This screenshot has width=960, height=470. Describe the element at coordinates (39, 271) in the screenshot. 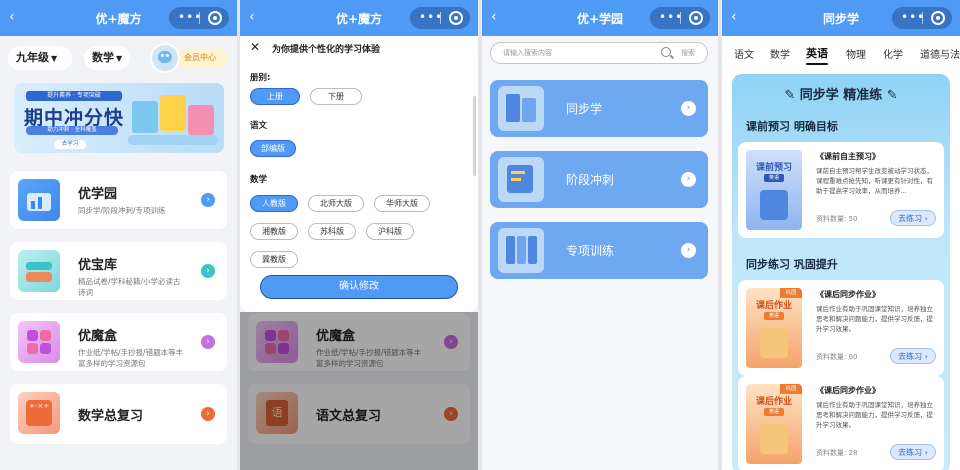

I see `treasure-chest-icon` at that location.